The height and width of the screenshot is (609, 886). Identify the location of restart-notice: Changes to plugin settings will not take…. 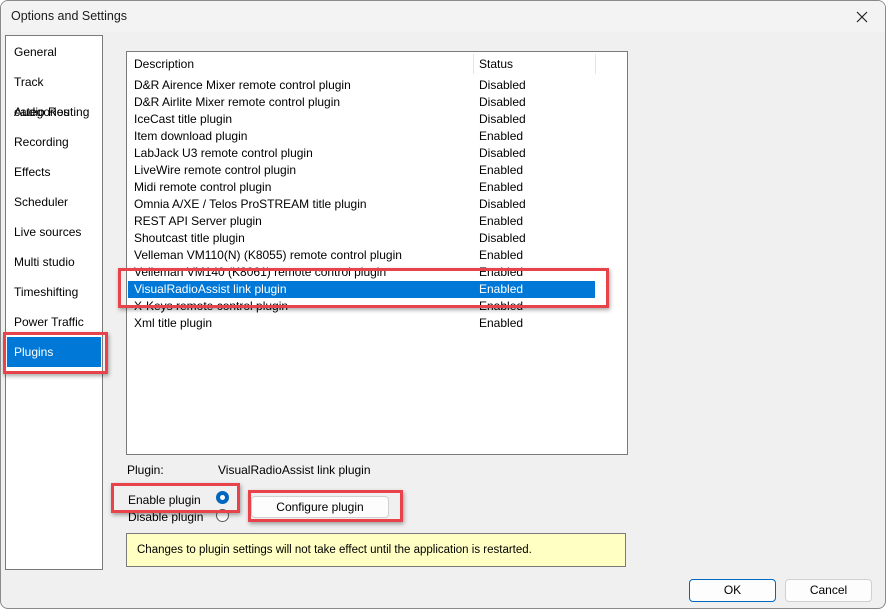
(376, 550).